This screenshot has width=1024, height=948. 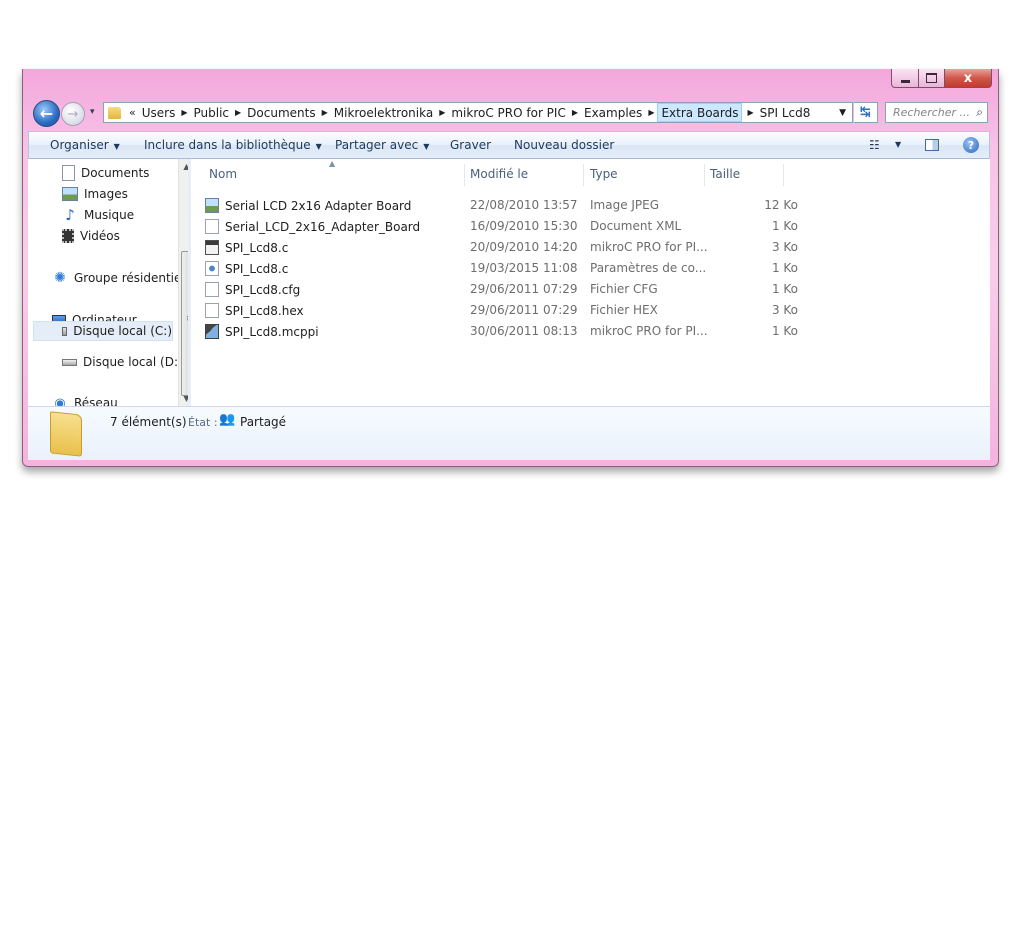 What do you see at coordinates (257, 268) in the screenshot?
I see `file-name: SPI_Lcd8.c` at bounding box center [257, 268].